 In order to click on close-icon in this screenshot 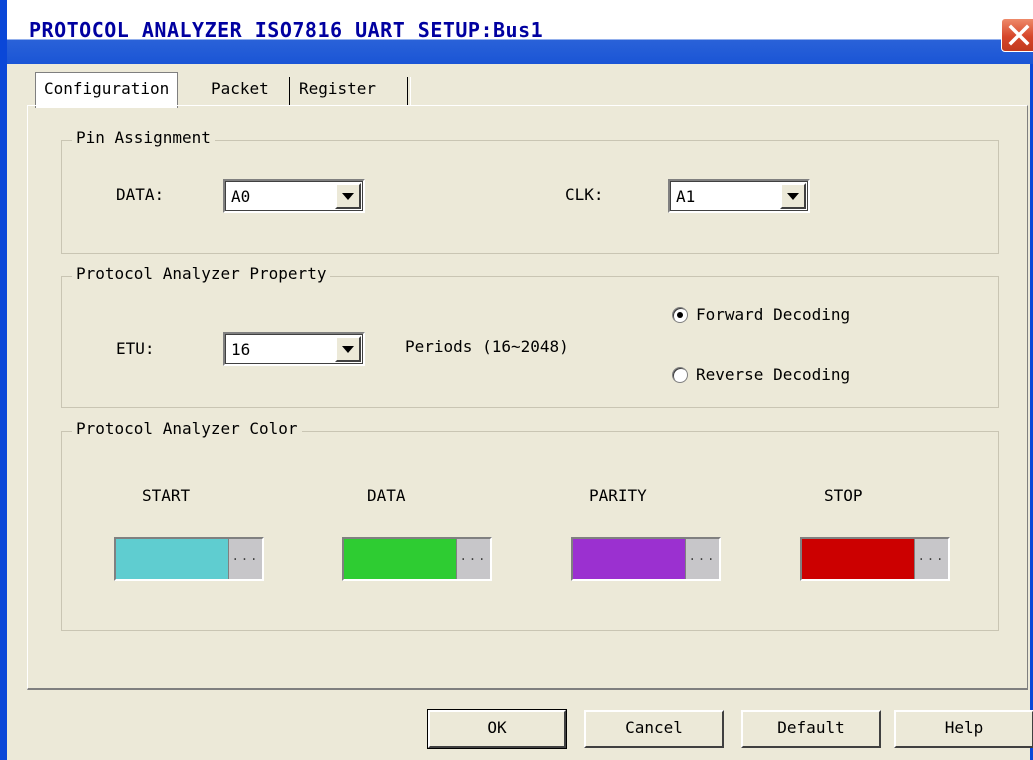, I will do `click(1019, 35)`.